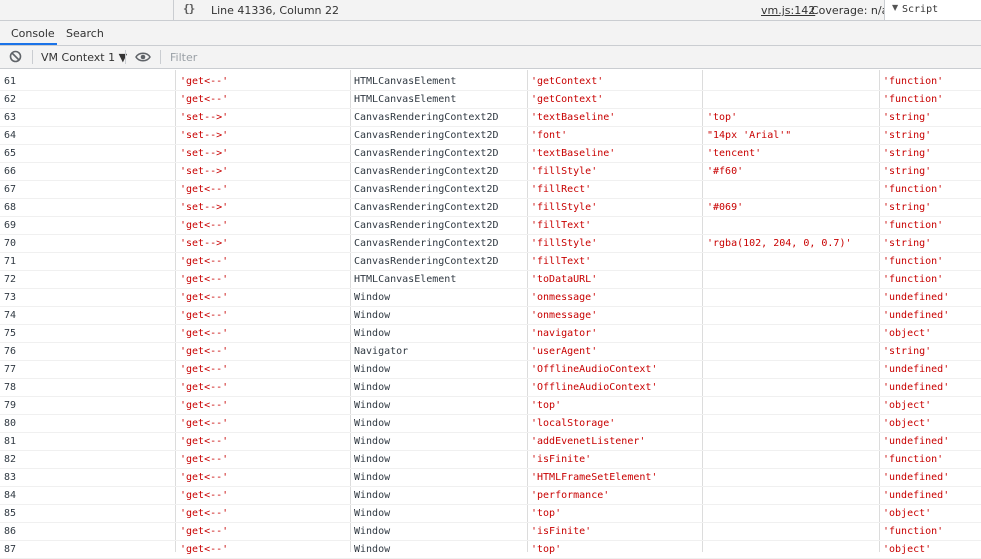 The width and height of the screenshot is (981, 559). What do you see at coordinates (15, 56) in the screenshot?
I see `clear-console-icon` at bounding box center [15, 56].